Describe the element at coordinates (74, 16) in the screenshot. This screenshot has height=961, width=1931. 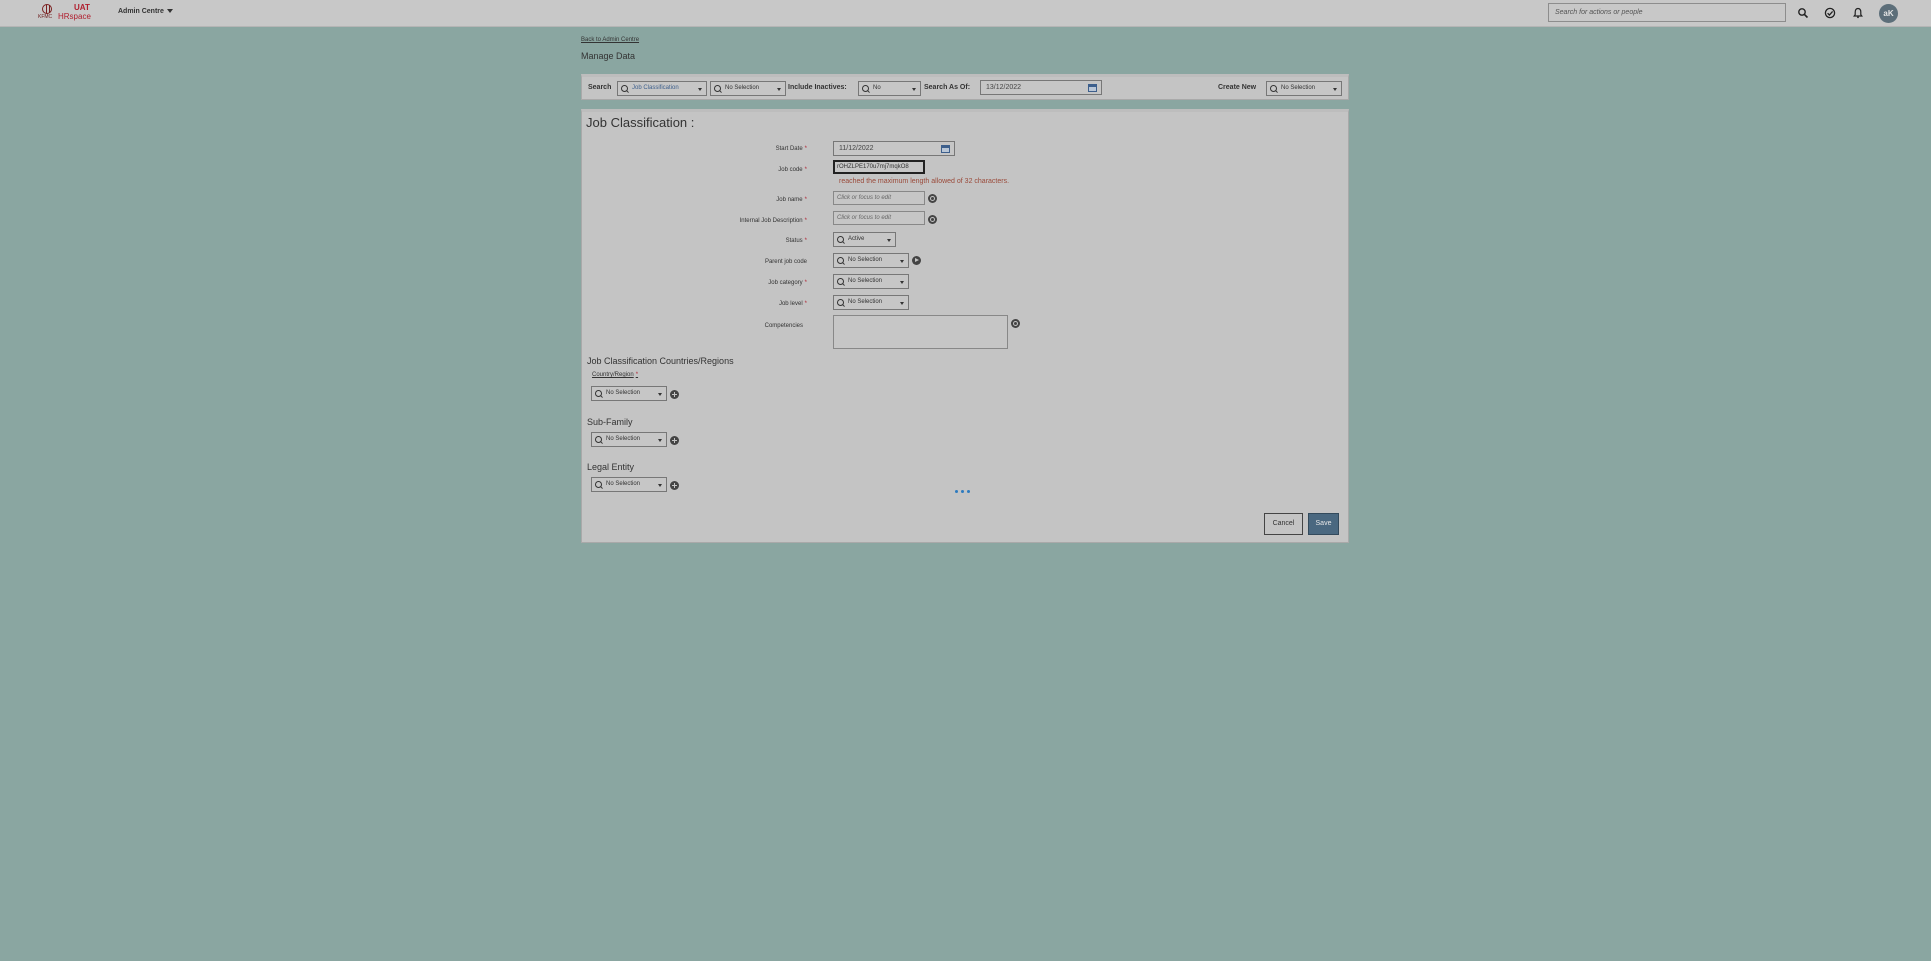
I see `brand-name: HRspace` at that location.